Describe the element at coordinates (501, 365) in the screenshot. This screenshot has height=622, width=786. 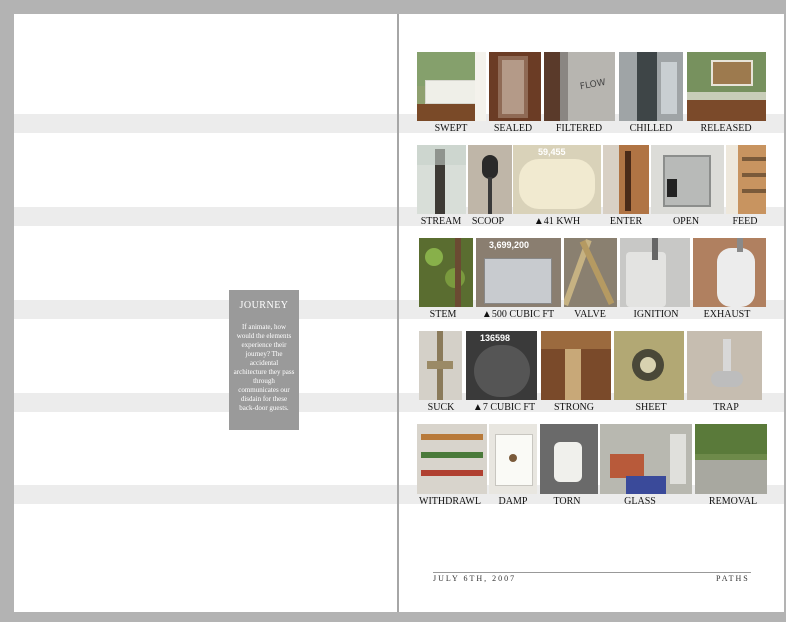
I see `photo-water-meter: 136598` at that location.